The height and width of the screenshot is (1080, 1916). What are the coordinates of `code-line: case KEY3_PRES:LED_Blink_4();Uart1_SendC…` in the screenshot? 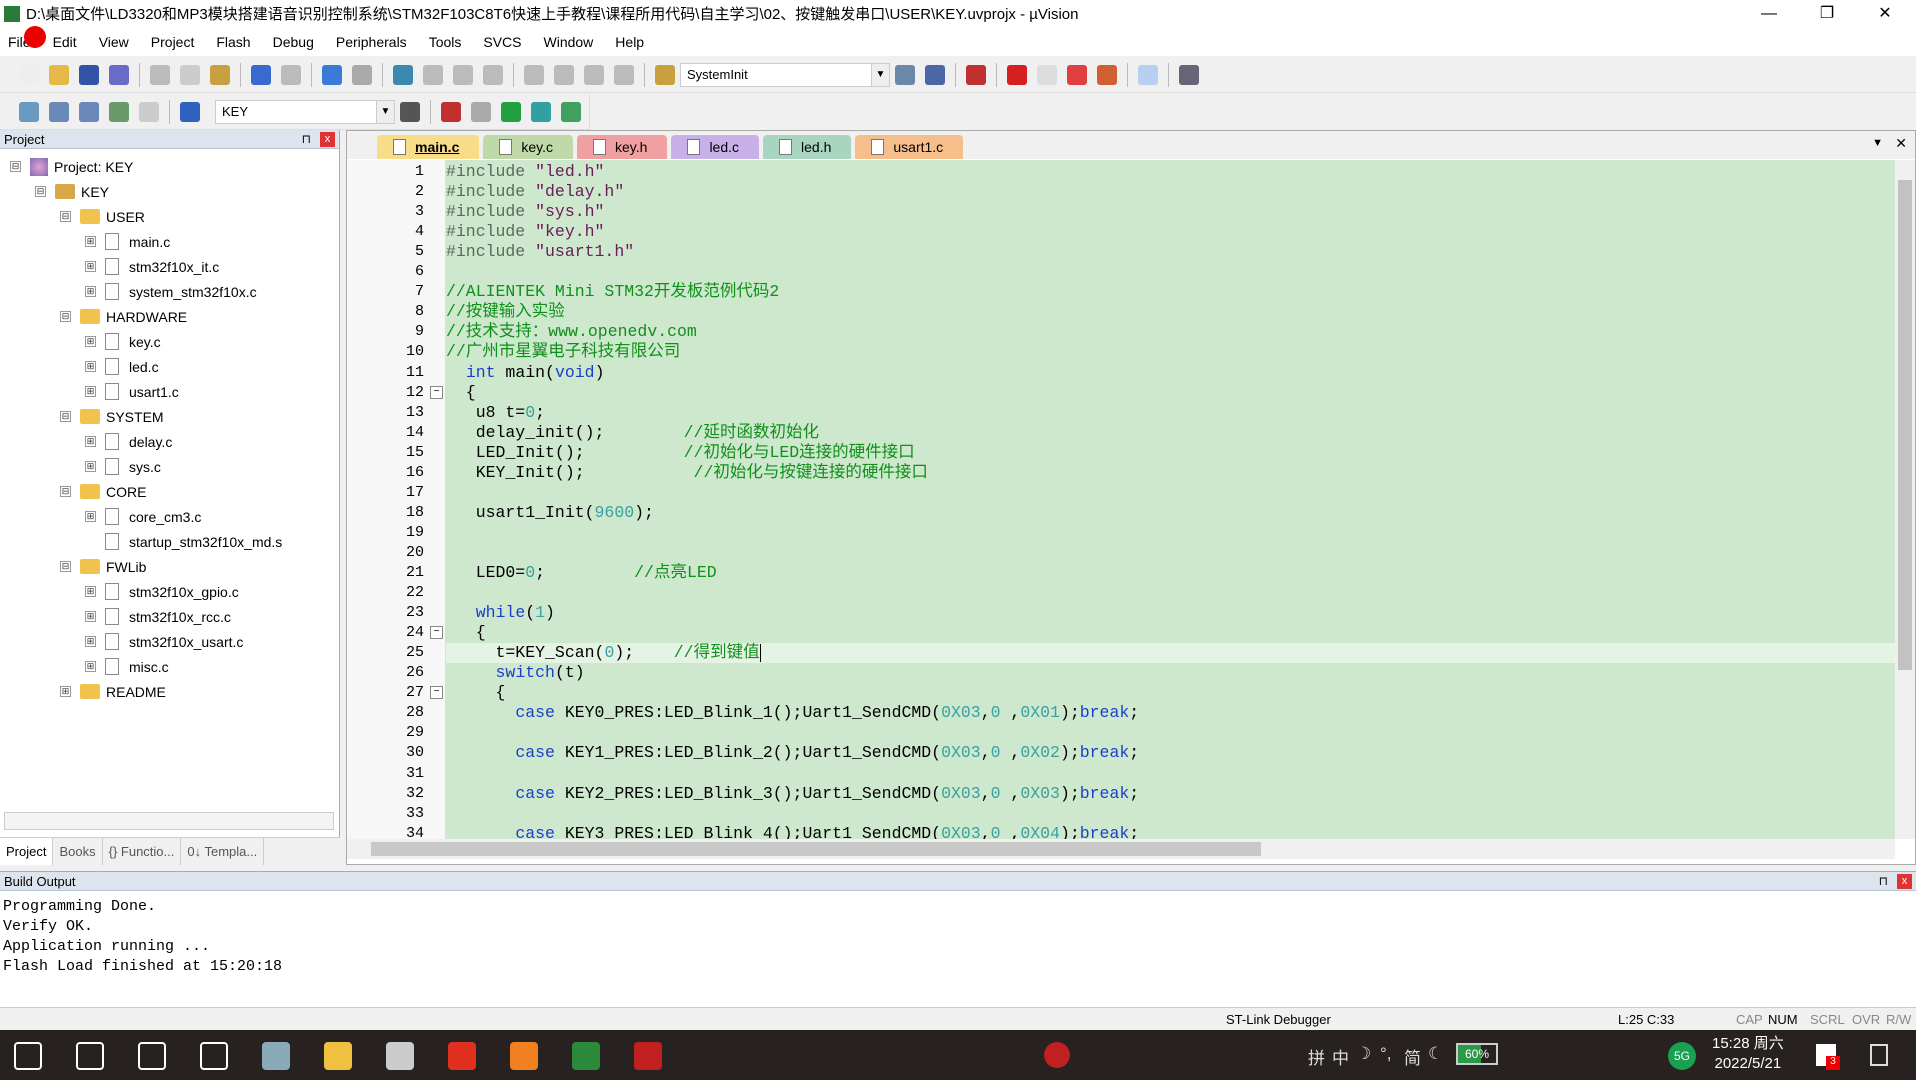 It's located at (1170, 831).